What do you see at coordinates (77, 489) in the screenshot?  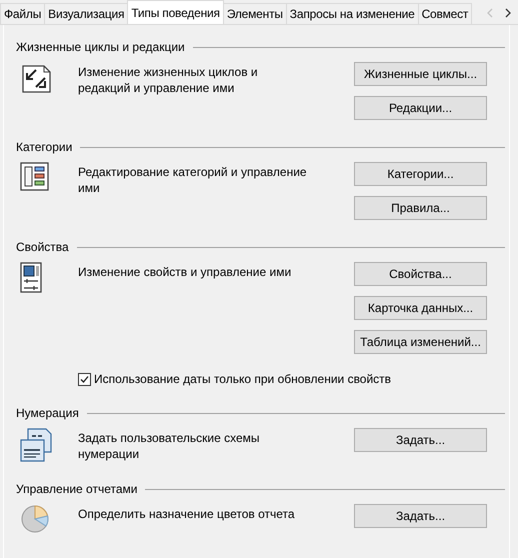 I see `section-title: Управление отчетами` at bounding box center [77, 489].